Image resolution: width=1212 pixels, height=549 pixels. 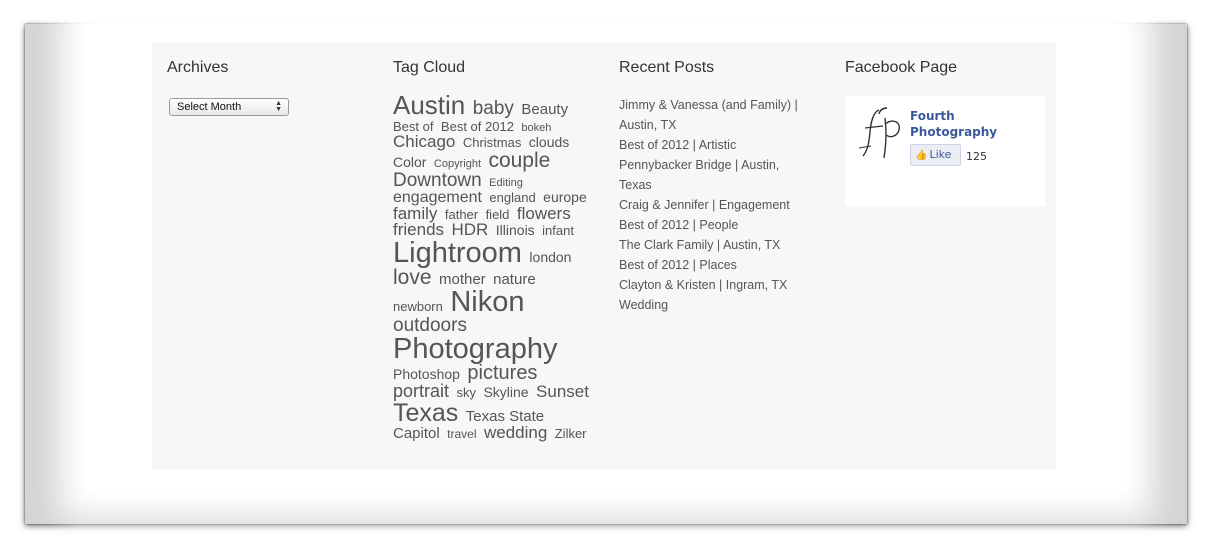 What do you see at coordinates (493, 108) in the screenshot?
I see `tag-link: baby` at bounding box center [493, 108].